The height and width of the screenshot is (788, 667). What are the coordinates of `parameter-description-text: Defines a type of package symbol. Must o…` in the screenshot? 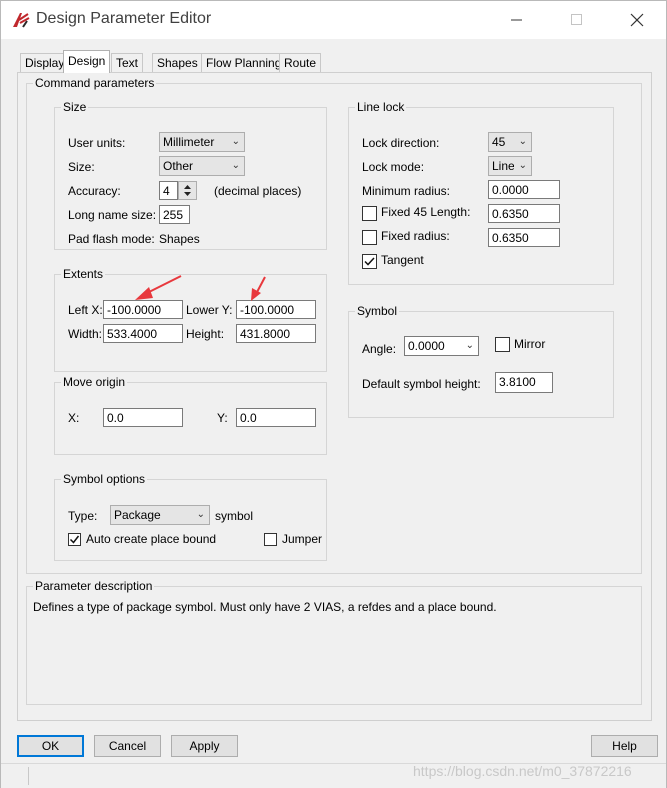 It's located at (265, 607).